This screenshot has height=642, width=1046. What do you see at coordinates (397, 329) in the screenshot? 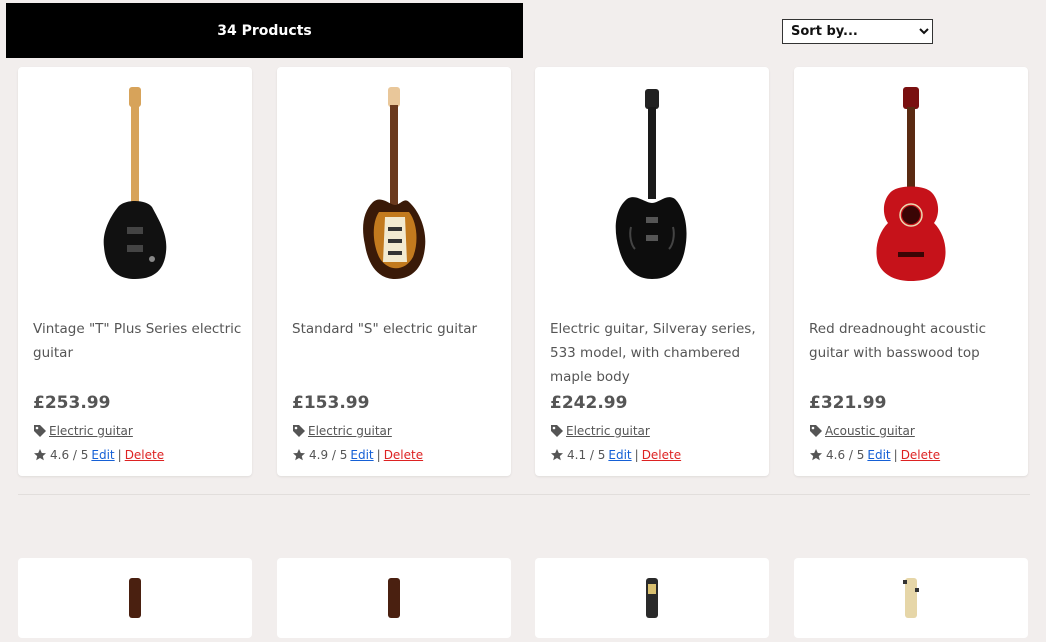
I see `product-title: Standard "S" electric guitar` at bounding box center [397, 329].